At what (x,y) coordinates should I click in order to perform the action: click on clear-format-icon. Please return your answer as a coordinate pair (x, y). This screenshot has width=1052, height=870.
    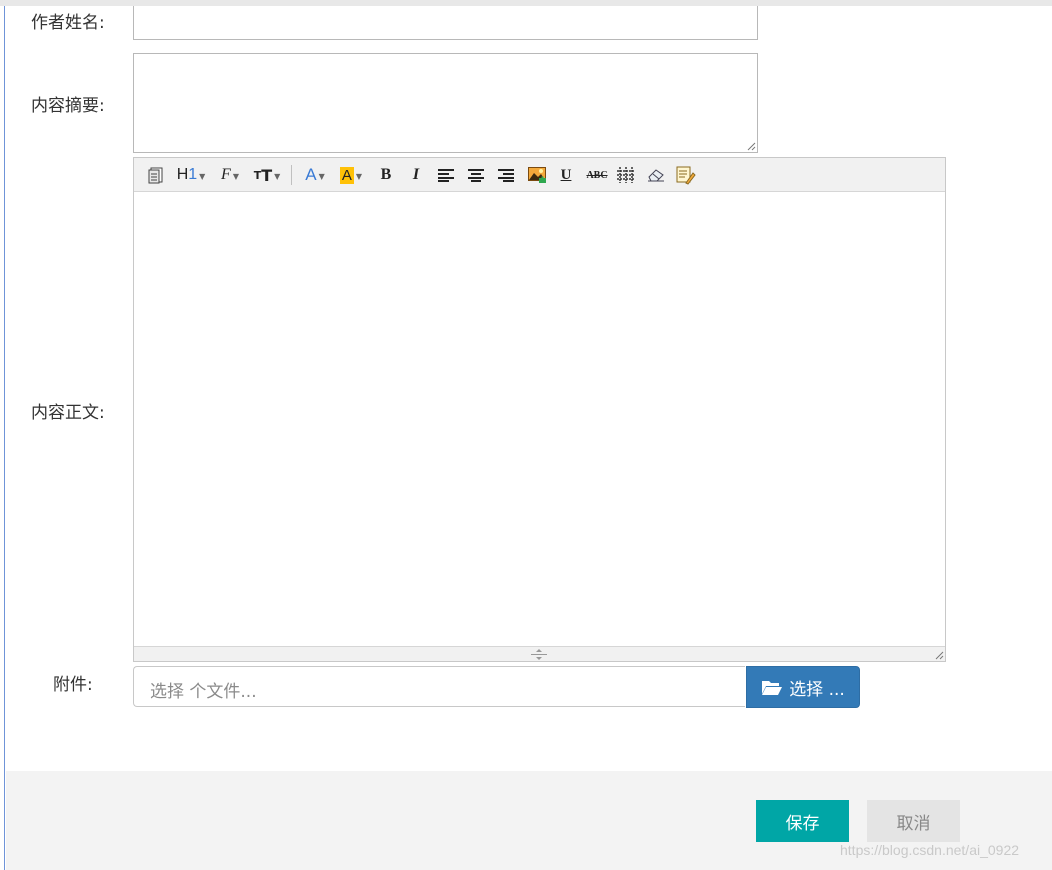
    Looking at the image, I should click on (686, 175).